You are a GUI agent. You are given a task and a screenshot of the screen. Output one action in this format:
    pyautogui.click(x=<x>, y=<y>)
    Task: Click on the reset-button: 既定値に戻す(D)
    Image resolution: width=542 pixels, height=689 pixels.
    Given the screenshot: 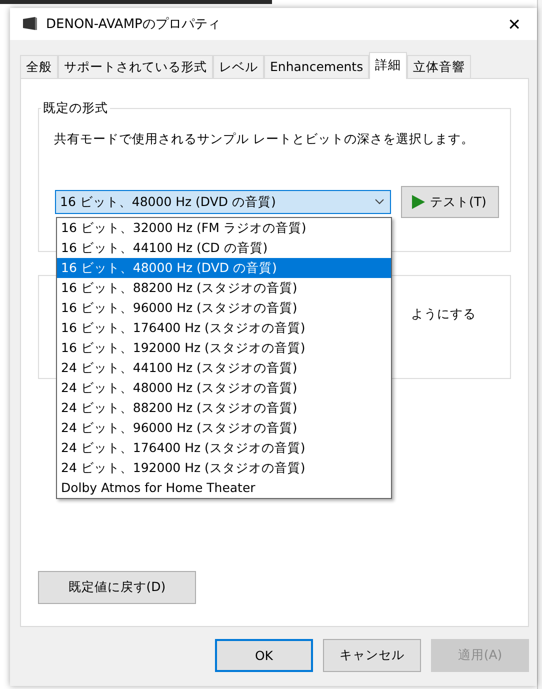 What is the action you would take?
    pyautogui.click(x=117, y=587)
    